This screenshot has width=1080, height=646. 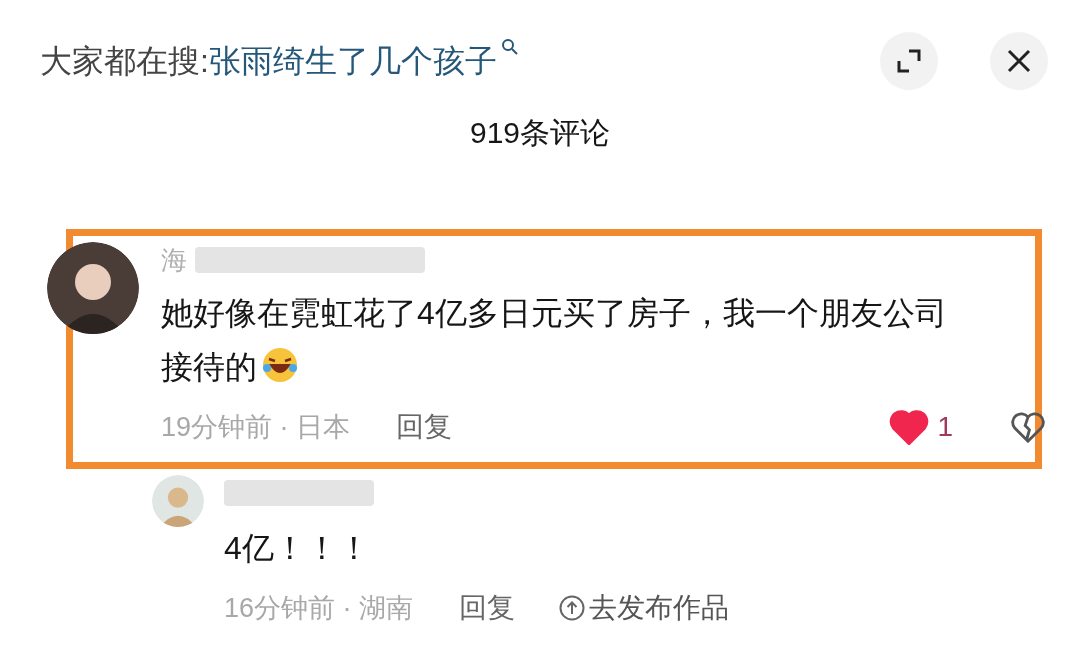 I want to click on comments-title: 919条评论, so click(x=540, y=133).